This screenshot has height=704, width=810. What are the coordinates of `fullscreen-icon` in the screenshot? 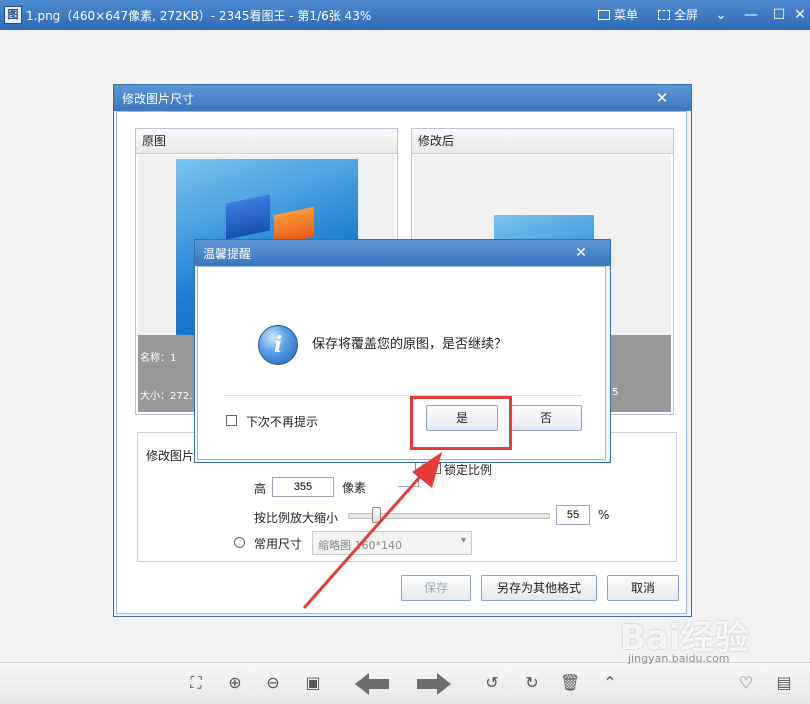 It's located at (664, 14).